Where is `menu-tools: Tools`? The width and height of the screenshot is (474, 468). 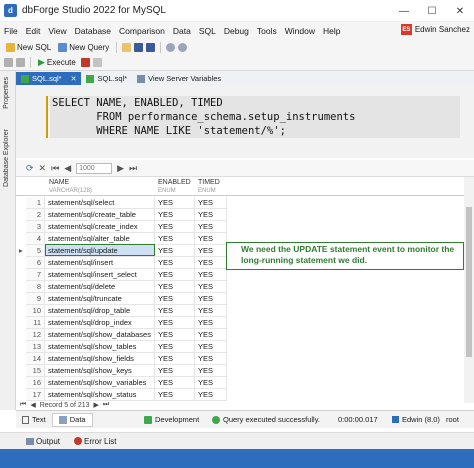
menu-tools: Tools is located at coordinates (267, 31).